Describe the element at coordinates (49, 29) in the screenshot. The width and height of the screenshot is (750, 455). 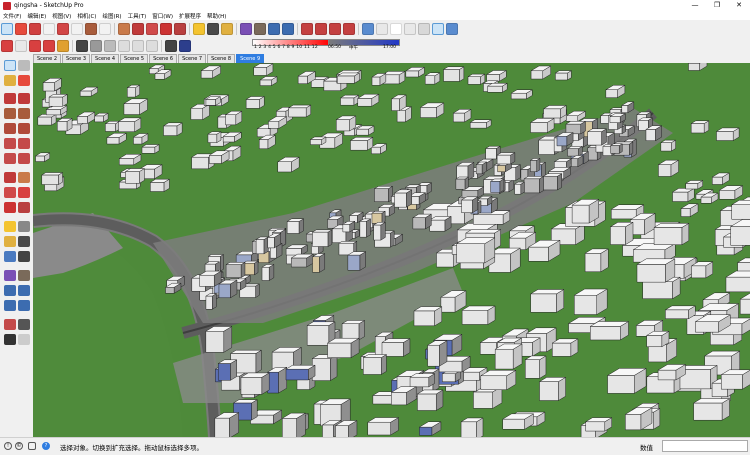
I see `line-dropdown-icon` at that location.